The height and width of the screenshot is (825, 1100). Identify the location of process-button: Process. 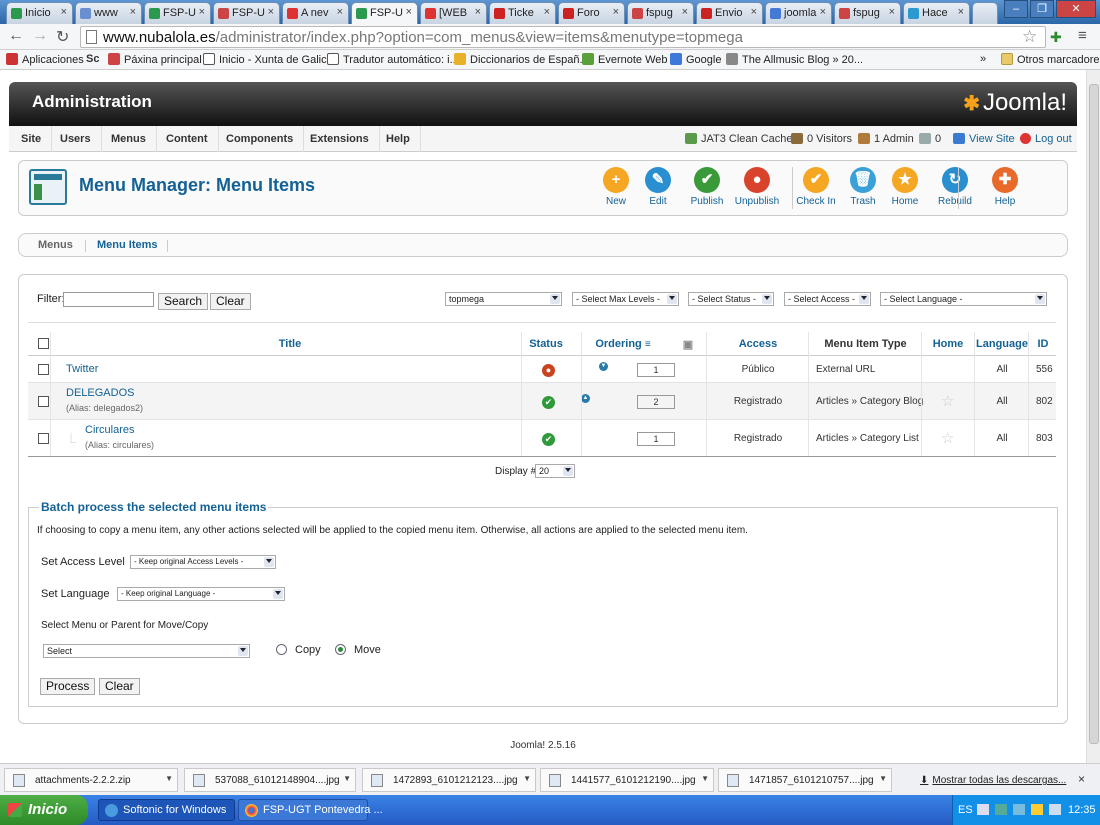
(68, 686).